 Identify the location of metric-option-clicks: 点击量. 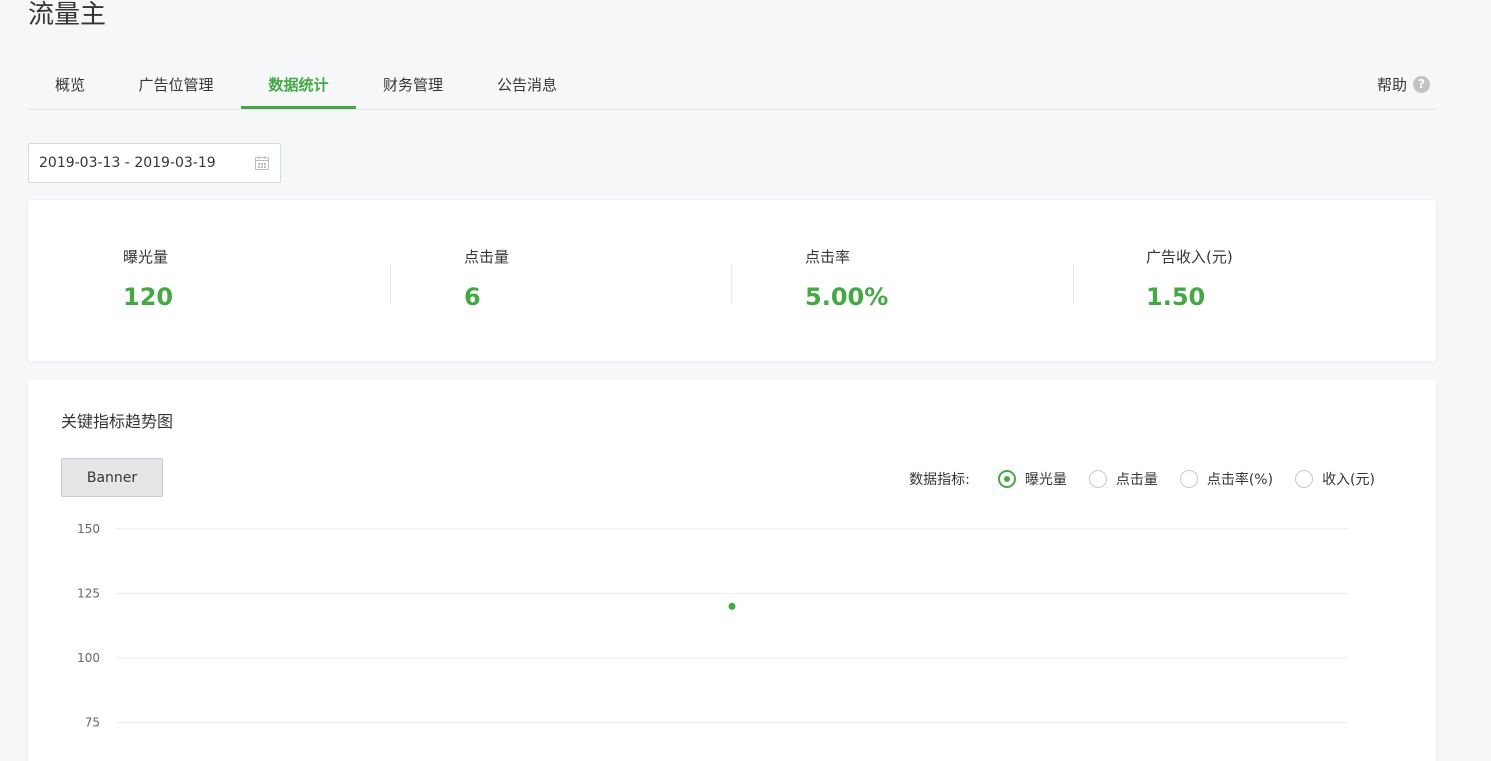
(1123, 479).